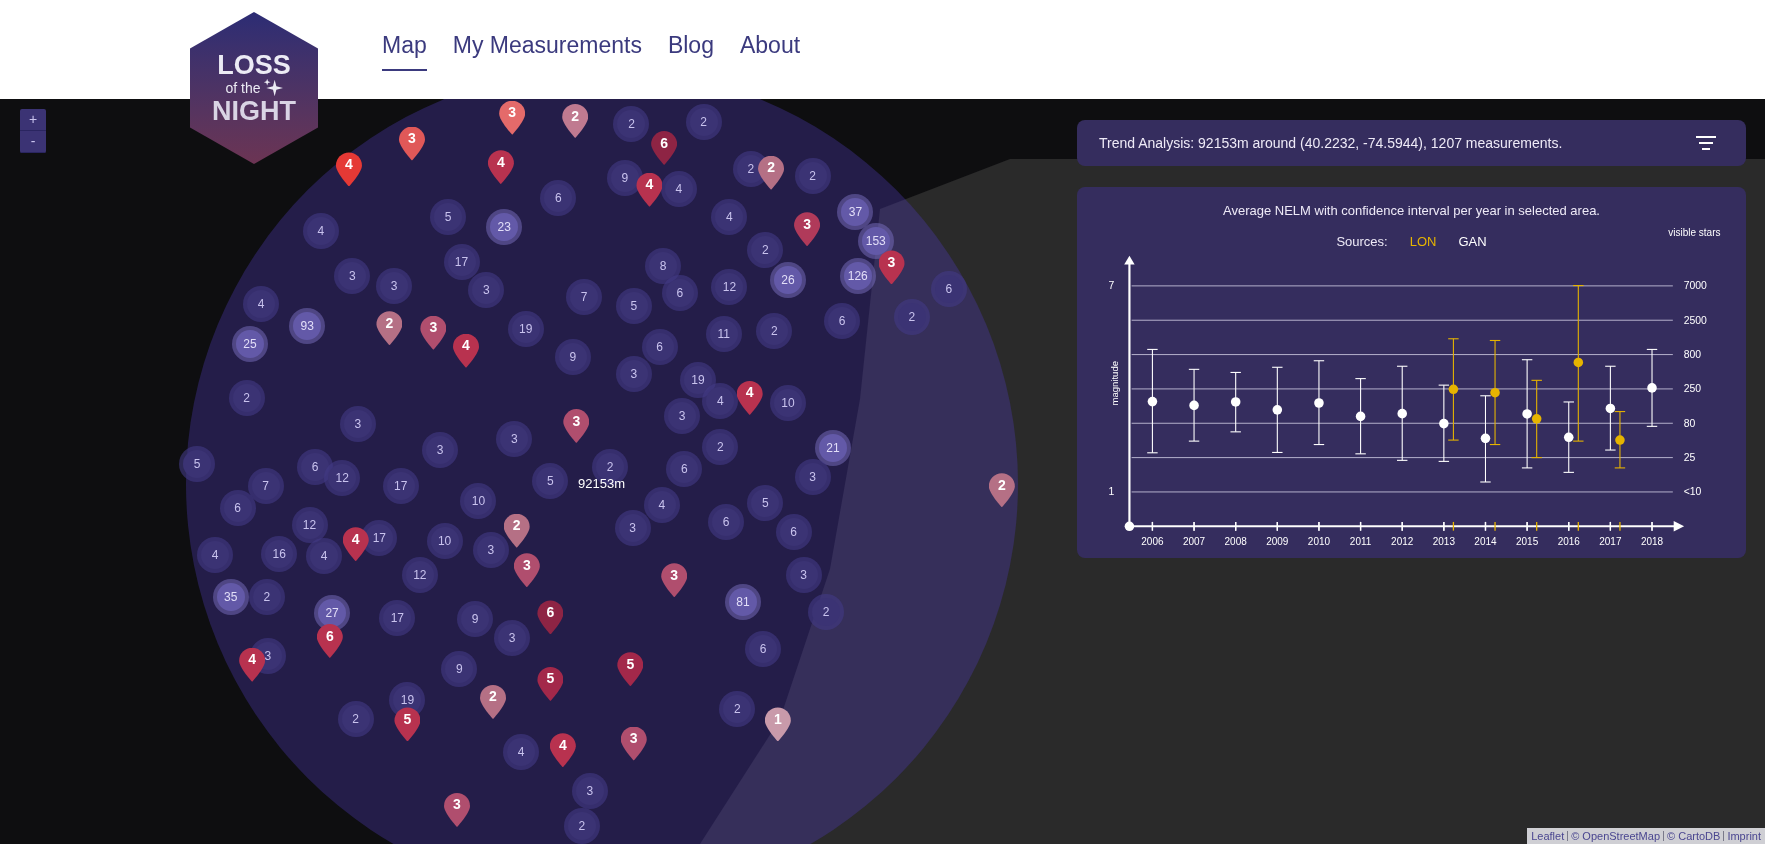  What do you see at coordinates (855, 211) in the screenshot?
I see `cluster-marker: 37` at bounding box center [855, 211].